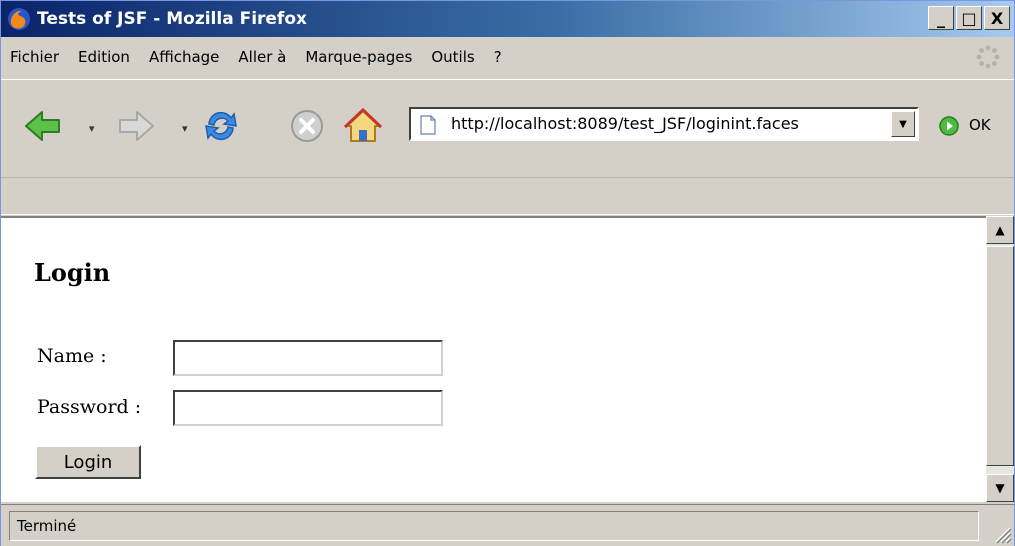  What do you see at coordinates (47, 526) in the screenshot?
I see `status-text: Terminé` at bounding box center [47, 526].